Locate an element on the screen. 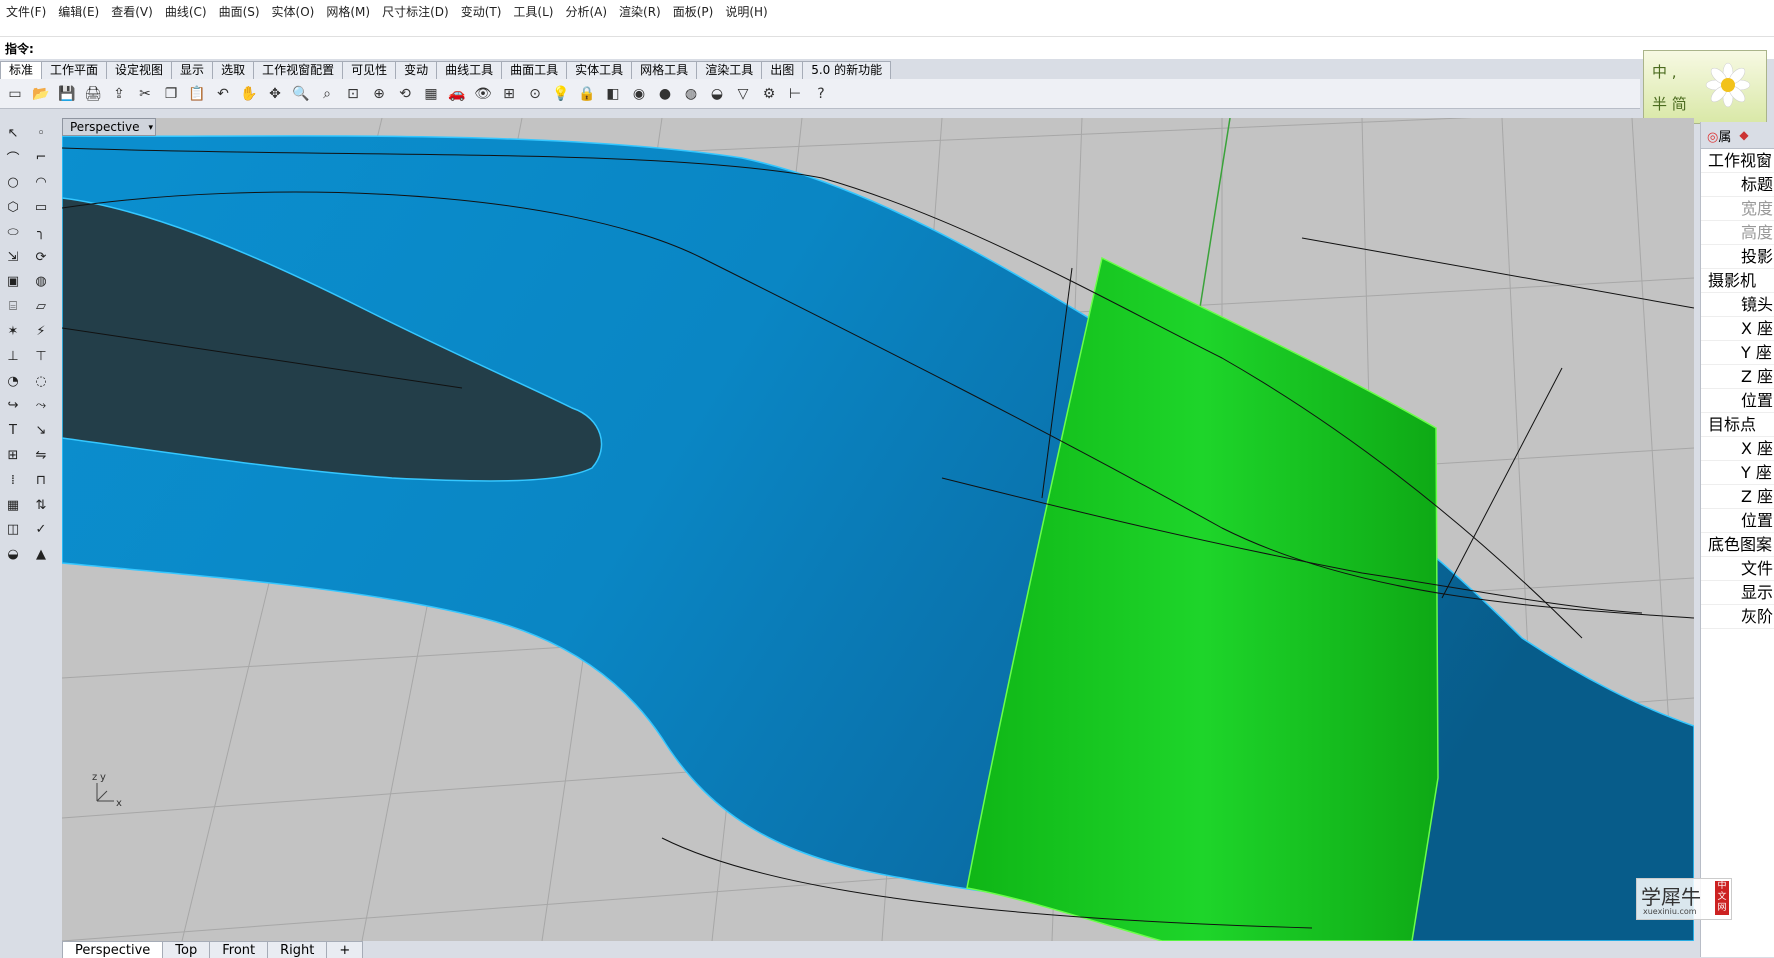  command-line: 指令: is located at coordinates (887, 48).